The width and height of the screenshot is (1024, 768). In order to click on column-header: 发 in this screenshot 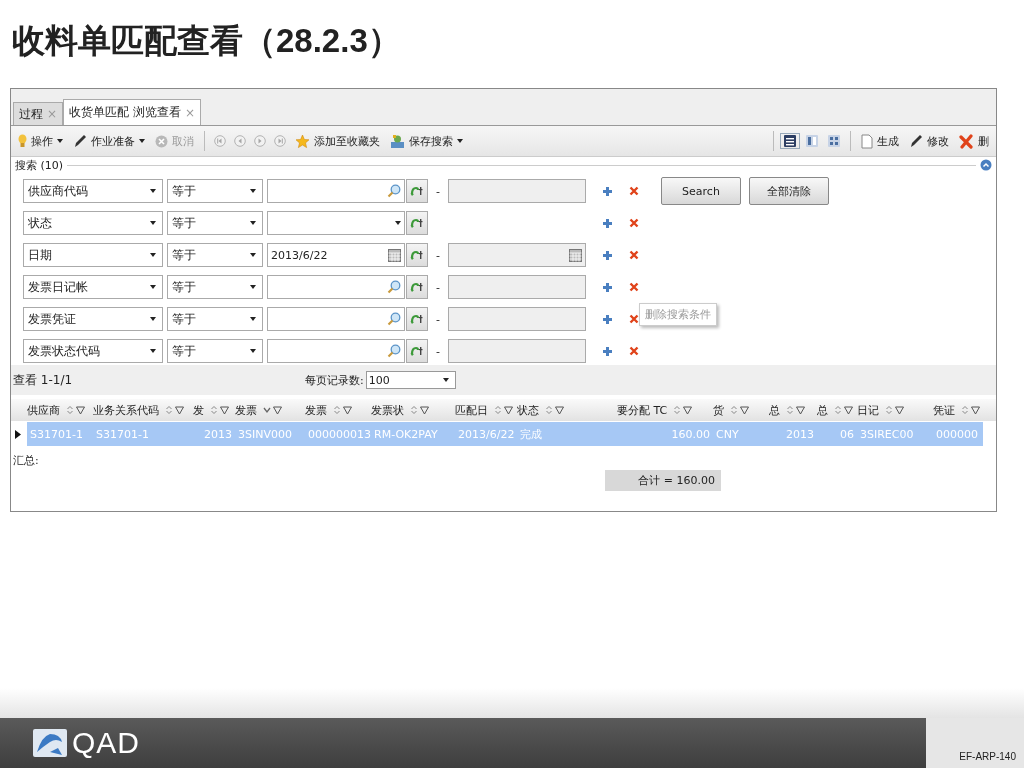, I will do `click(198, 410)`.